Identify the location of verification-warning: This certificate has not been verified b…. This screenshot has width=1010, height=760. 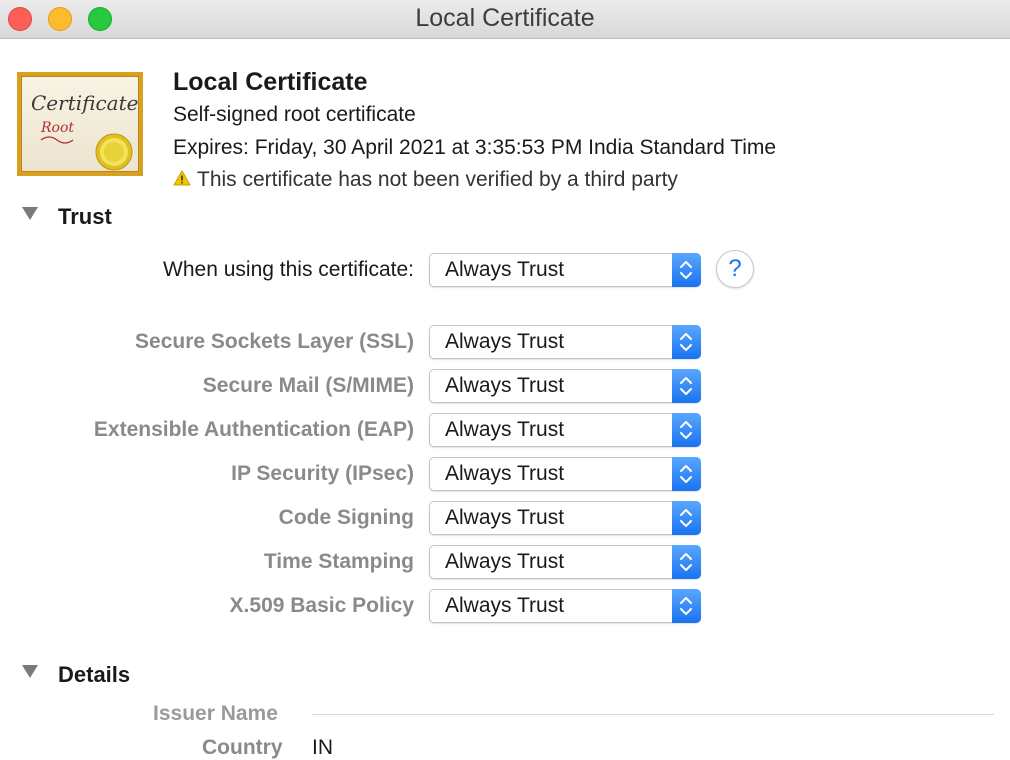
(425, 180).